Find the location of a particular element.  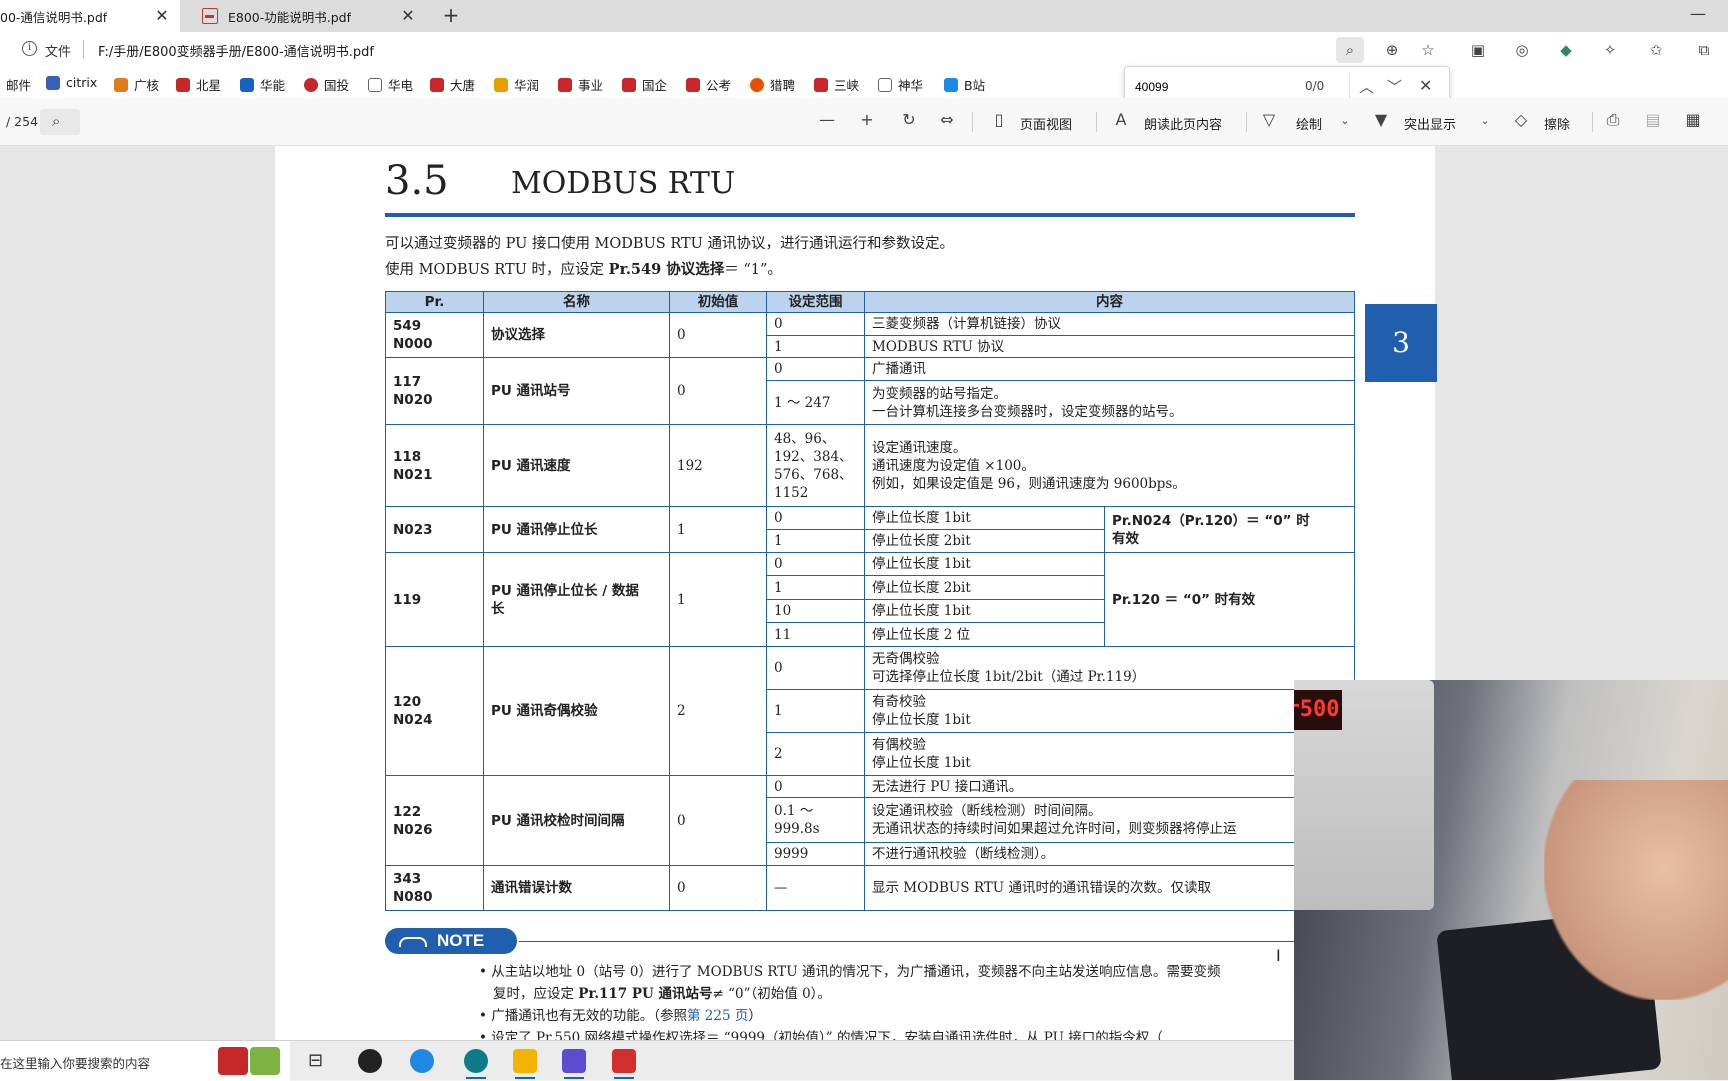

fav-guotou: 国投 is located at coordinates (326, 84).